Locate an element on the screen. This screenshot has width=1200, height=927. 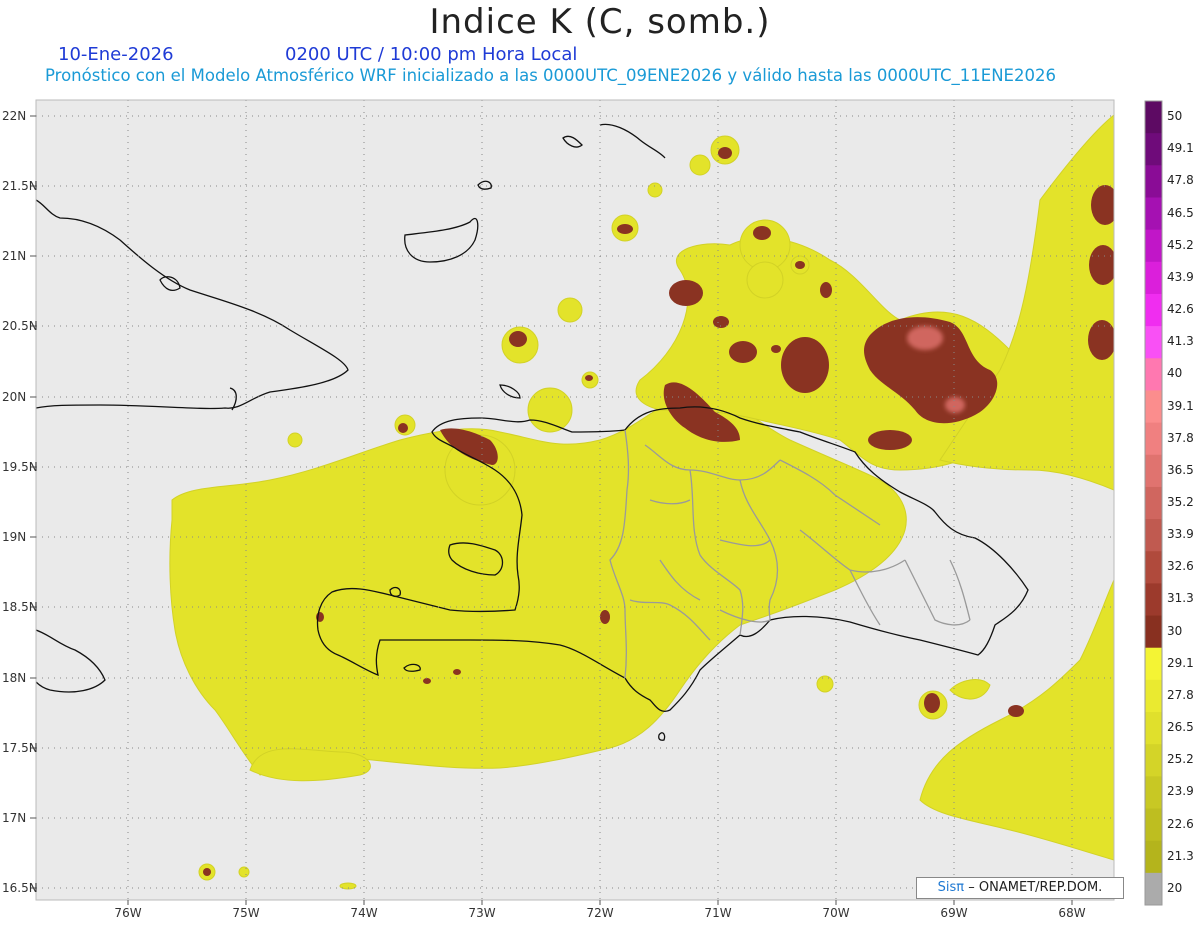
lon-label: 72W is located at coordinates (600, 913).